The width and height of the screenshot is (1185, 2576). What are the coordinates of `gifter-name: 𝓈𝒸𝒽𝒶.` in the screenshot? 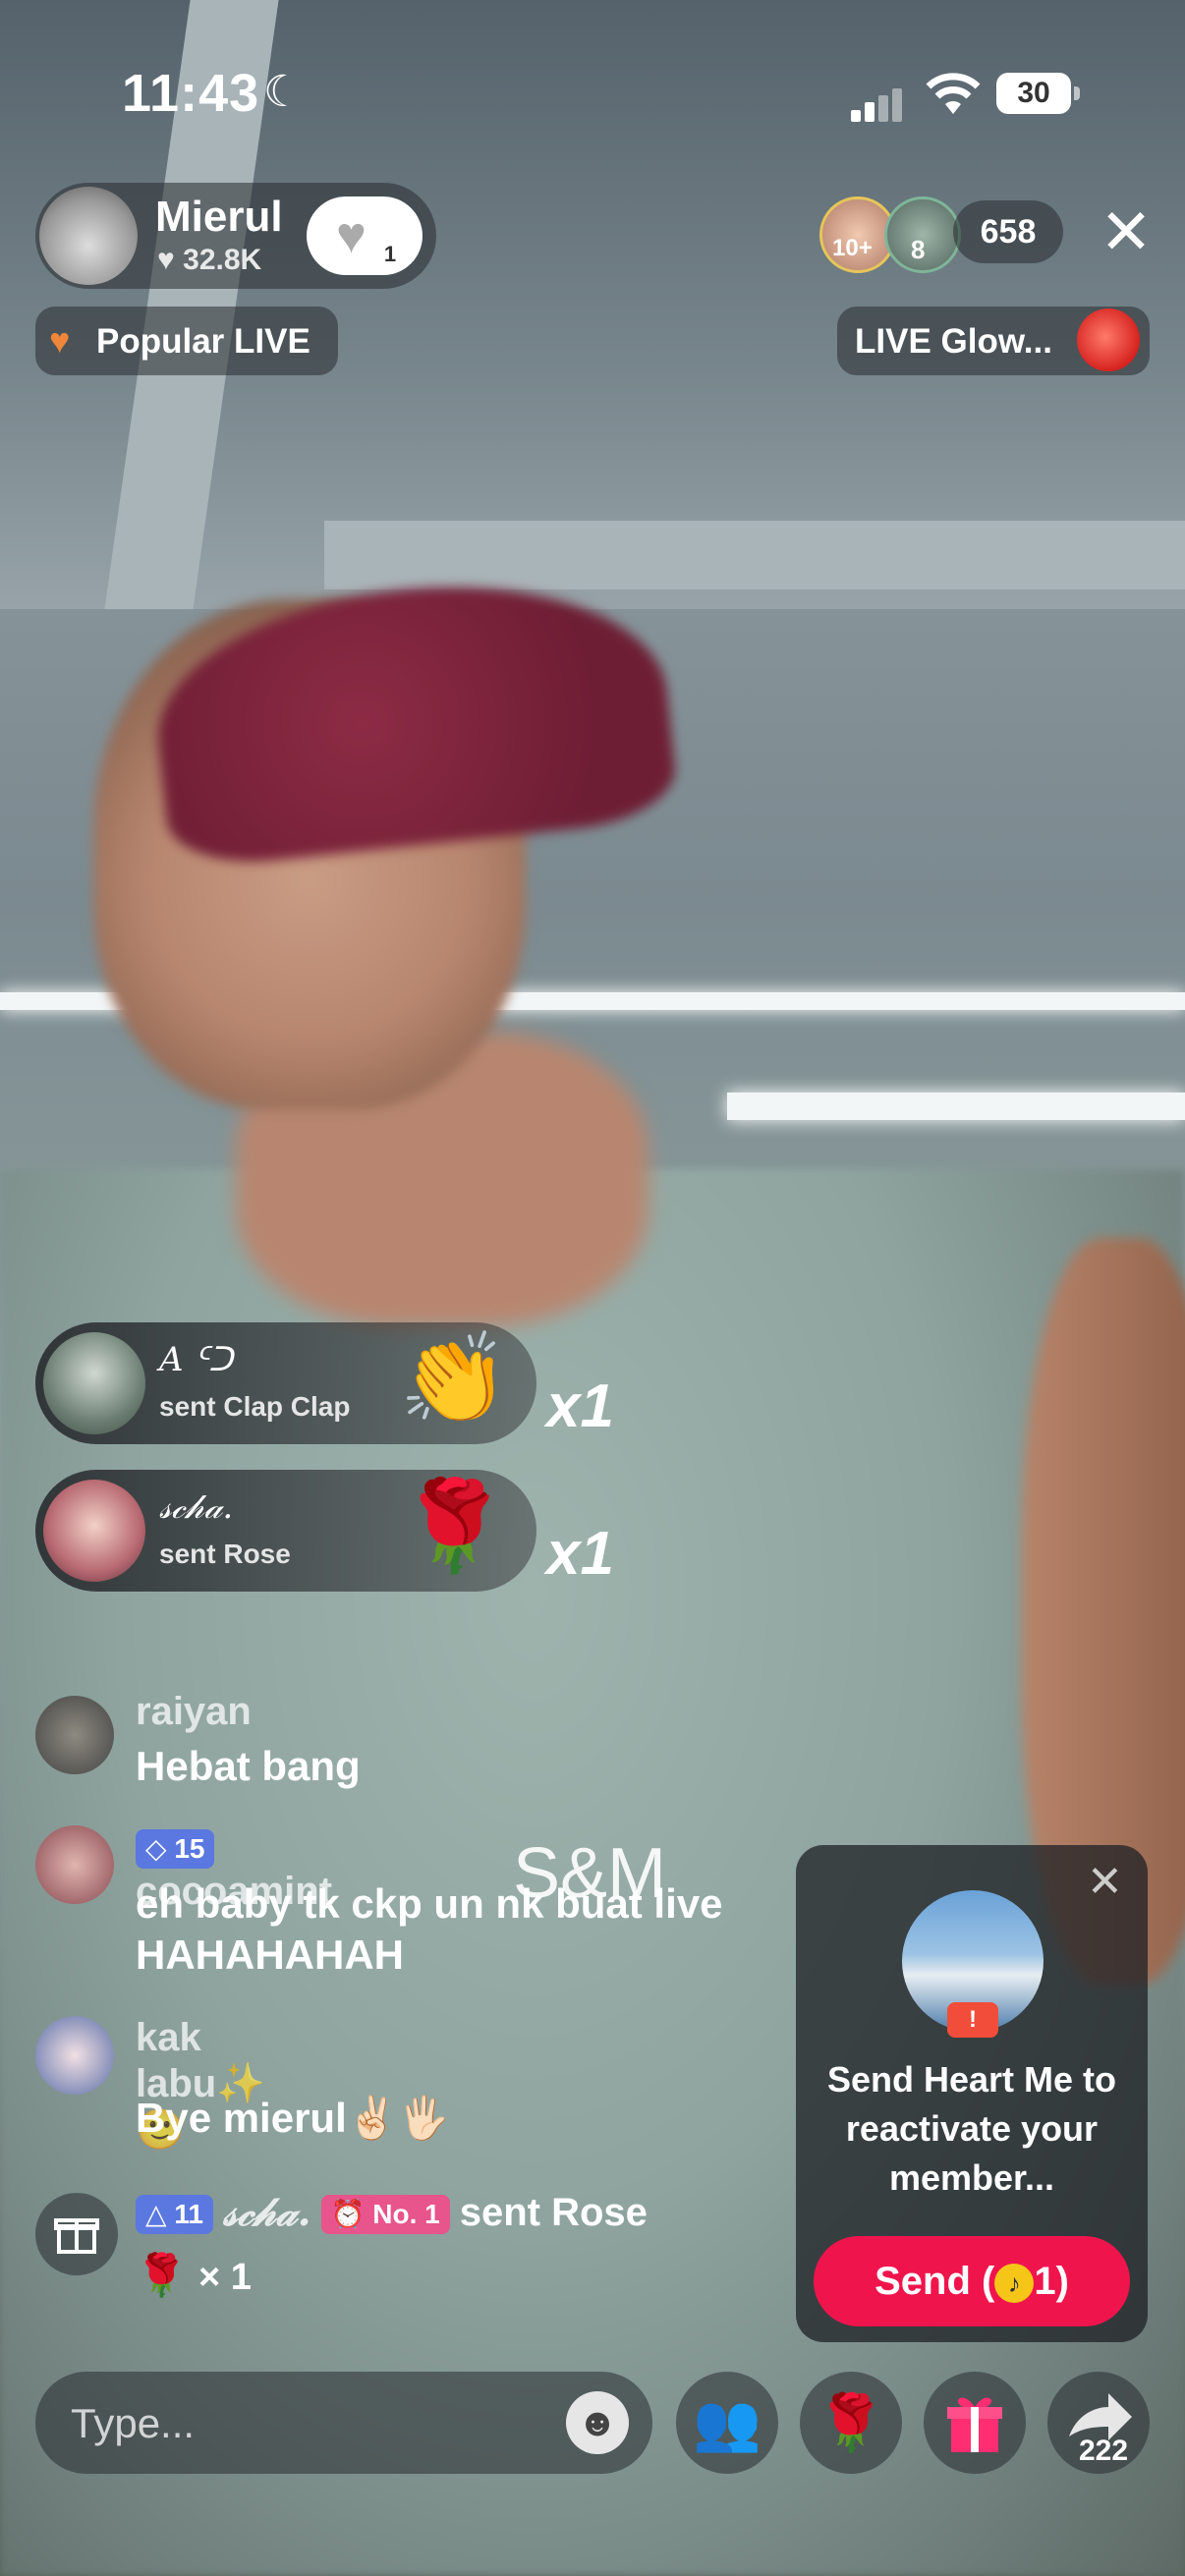 It's located at (197, 1507).